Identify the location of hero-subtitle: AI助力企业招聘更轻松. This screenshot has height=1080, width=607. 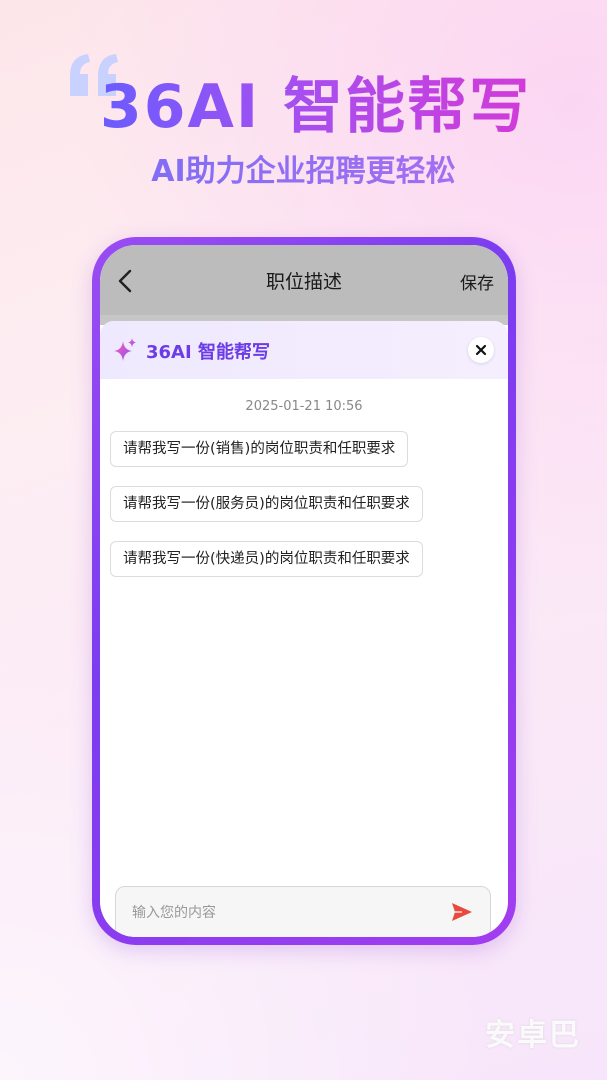
(303, 168).